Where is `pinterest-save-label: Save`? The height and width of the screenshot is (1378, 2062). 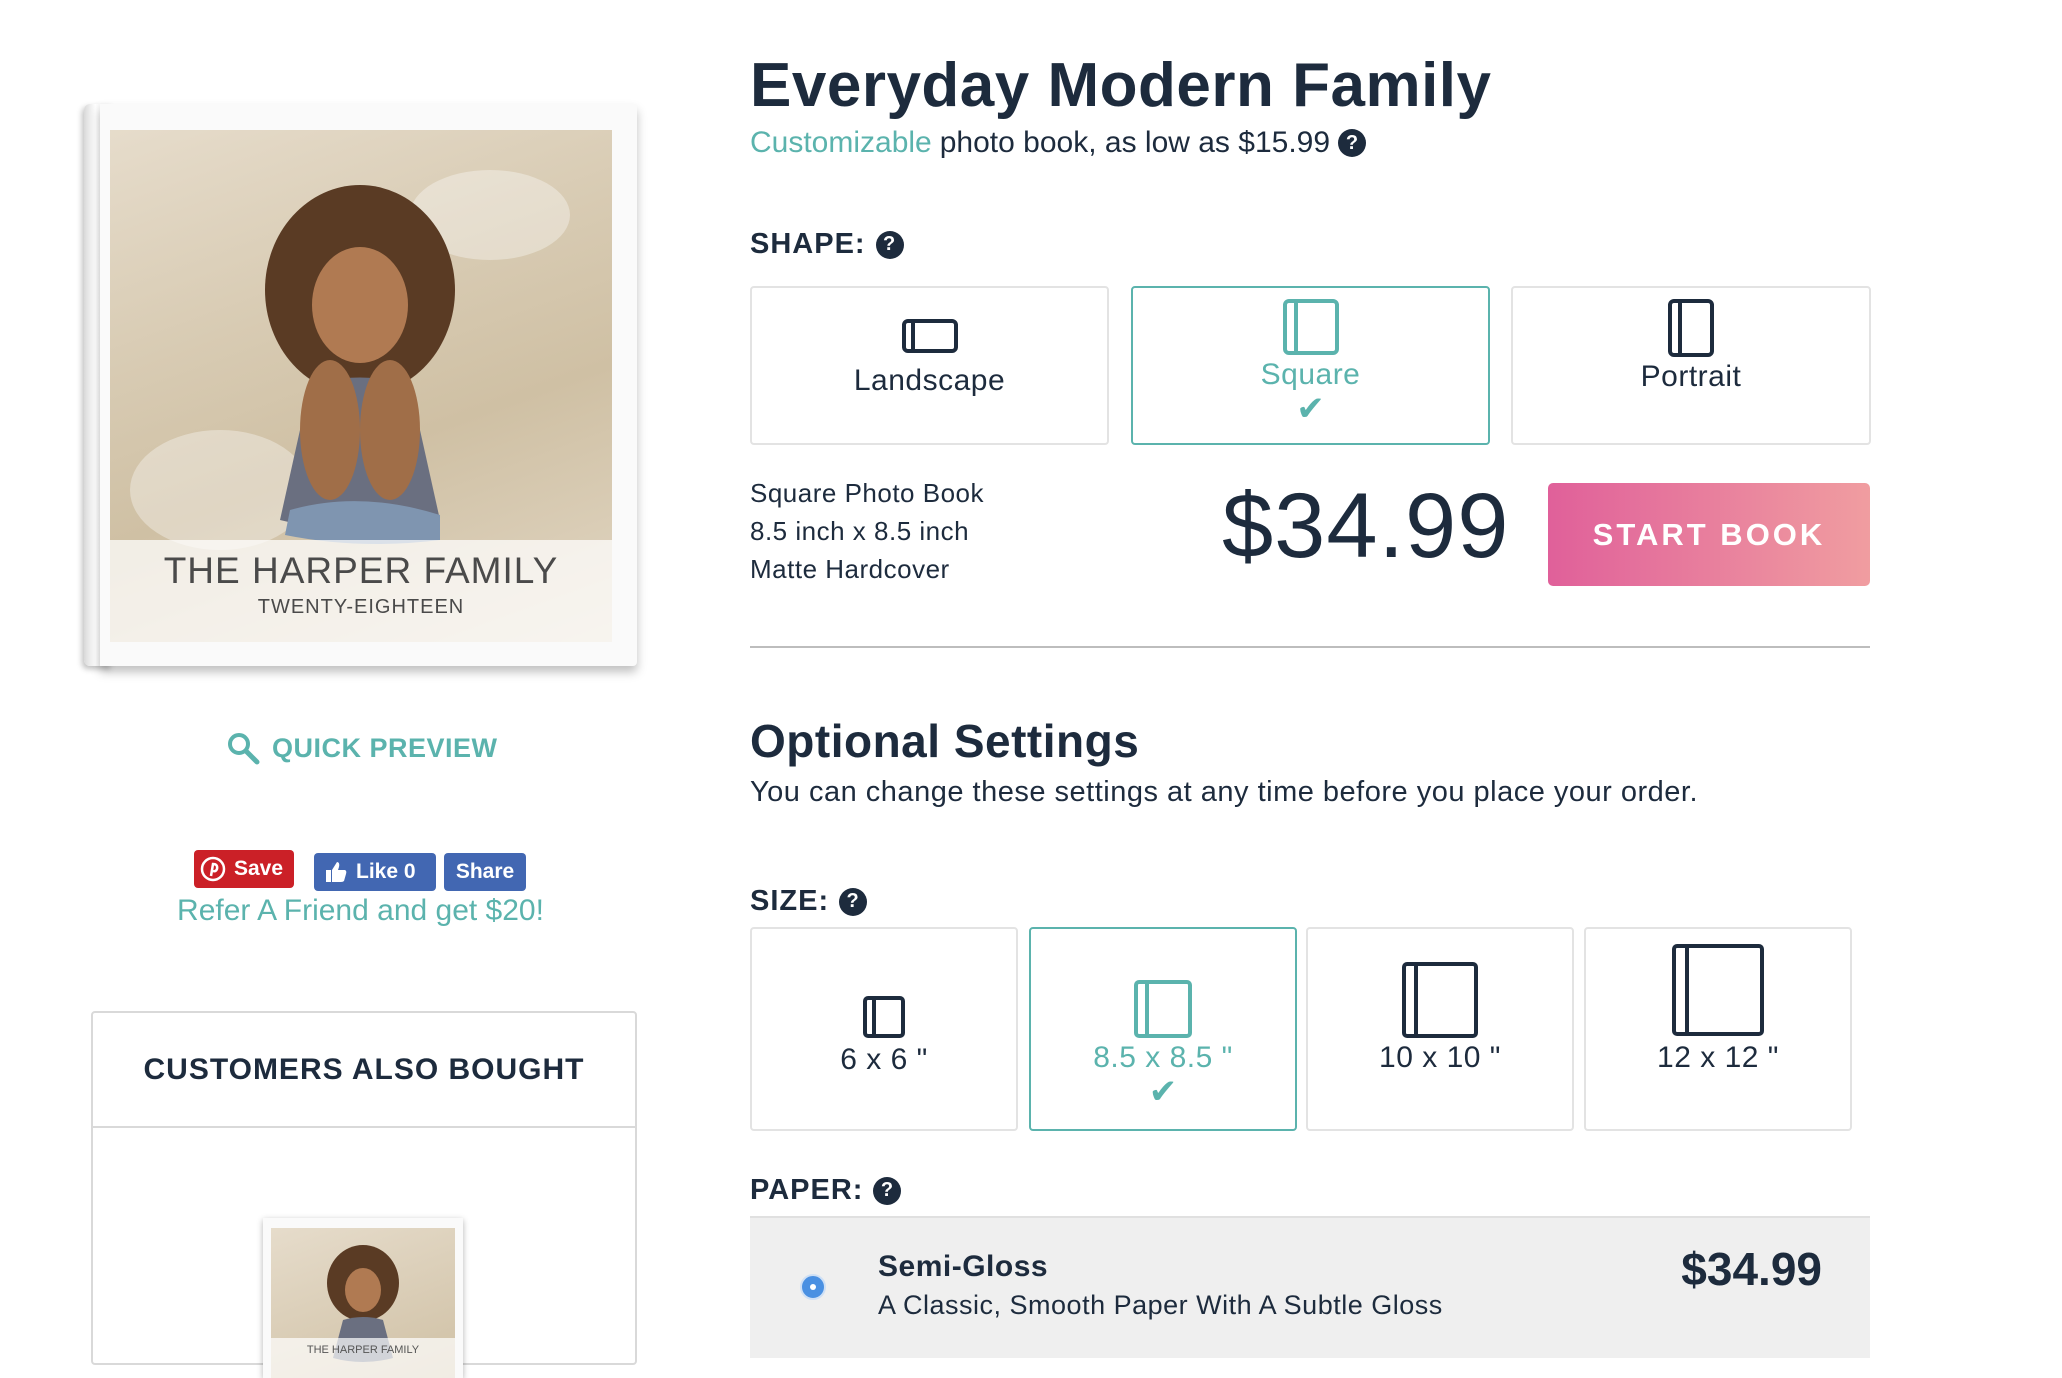 pinterest-save-label: Save is located at coordinates (259, 868).